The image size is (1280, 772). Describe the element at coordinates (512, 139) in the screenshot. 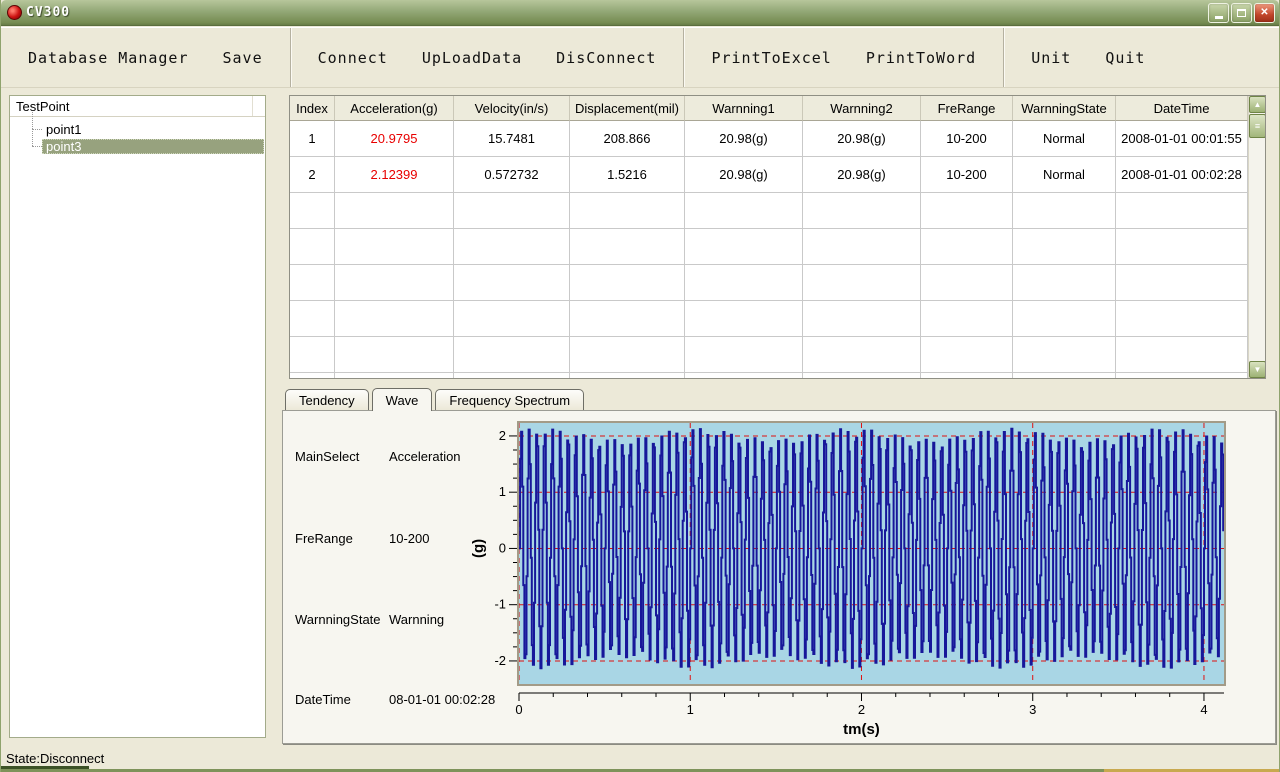

I see `table-cell: 15.7481` at that location.